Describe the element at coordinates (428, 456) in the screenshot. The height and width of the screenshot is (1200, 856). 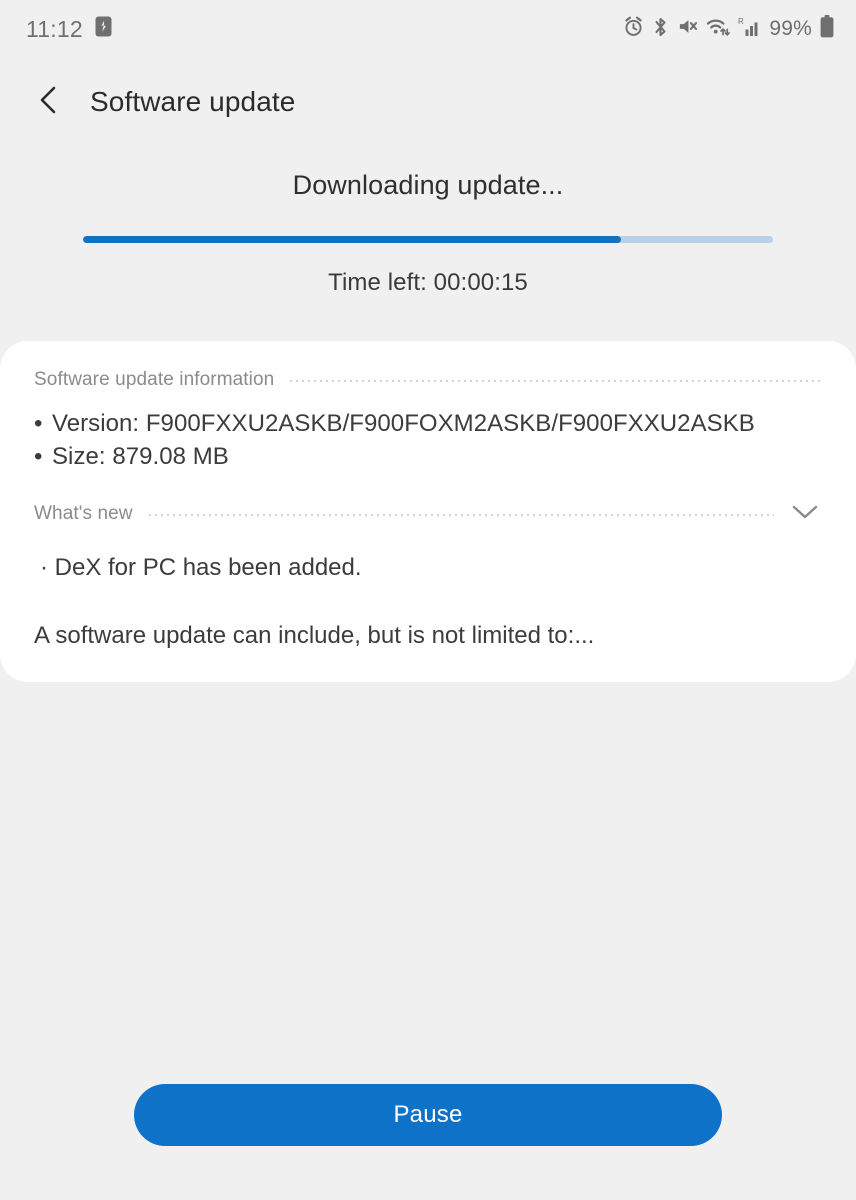
I see `list-item: • Size: 879.08 MB` at that location.